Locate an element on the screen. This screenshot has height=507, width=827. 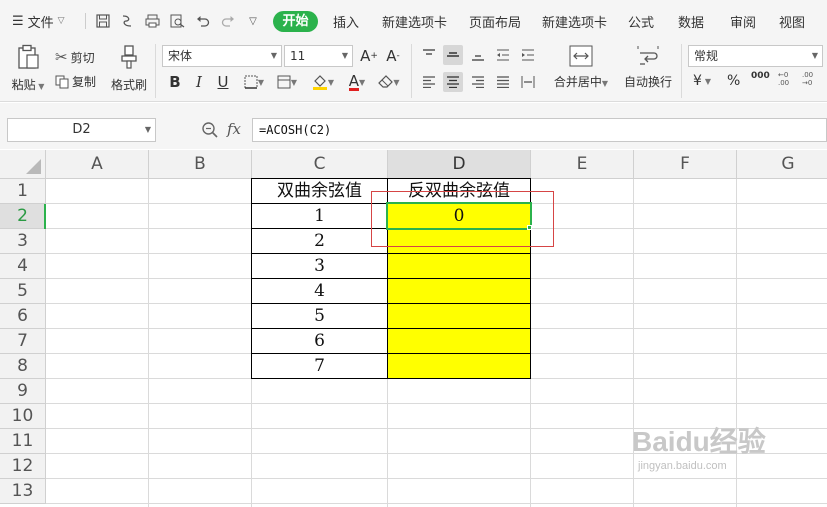
row-header-5: 5 is located at coordinates (23, 291).